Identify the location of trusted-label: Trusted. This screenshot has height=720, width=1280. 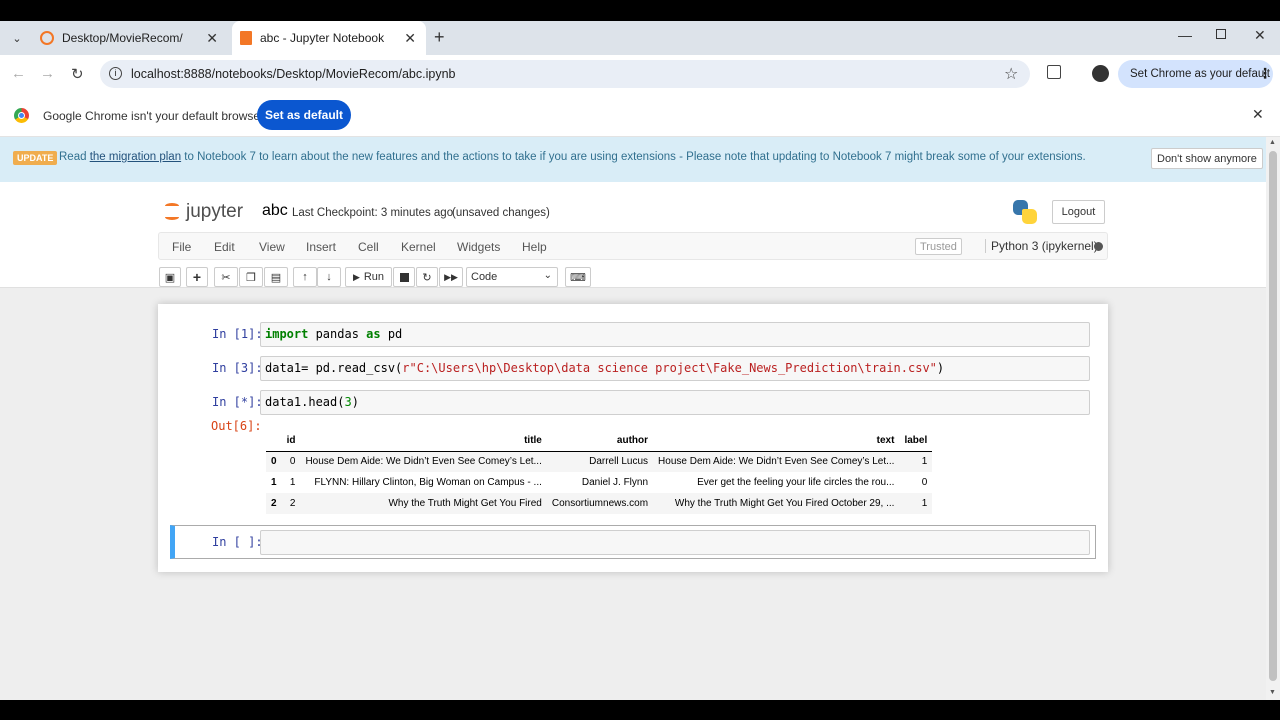
(938, 246).